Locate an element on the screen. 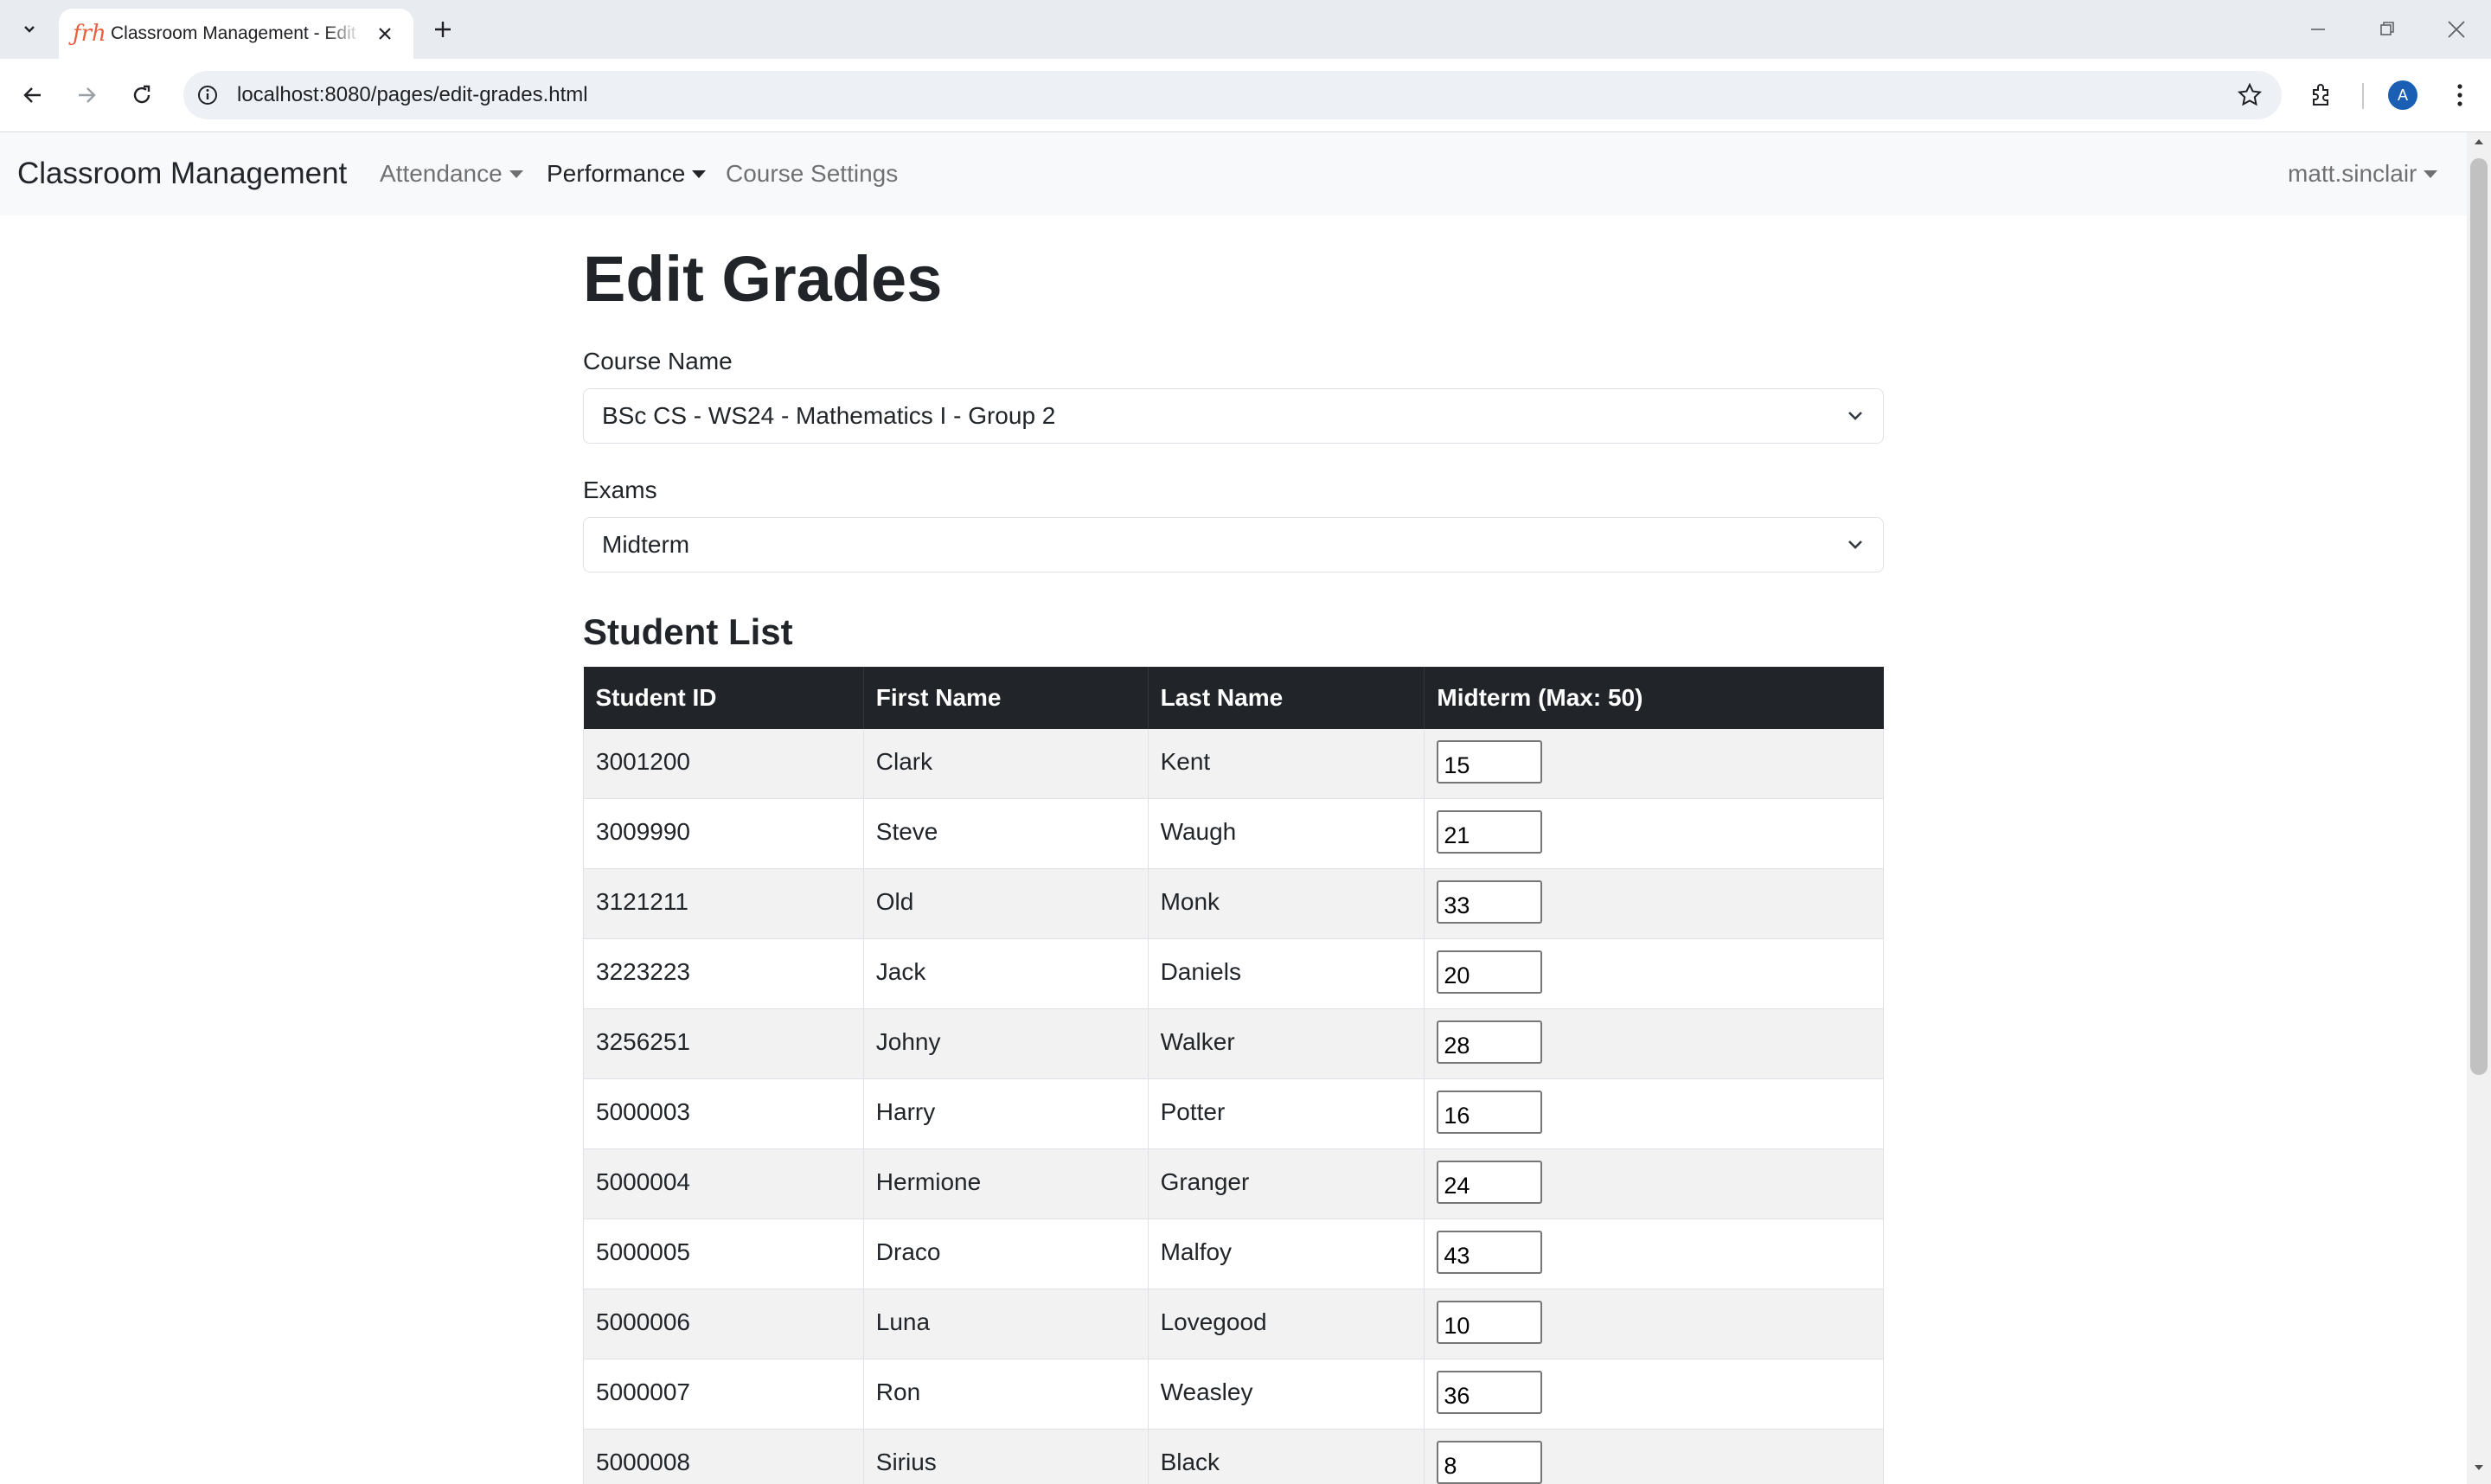 This screenshot has height=1484, width=2491. address-bar: localhost:8080/pages/edit-grades.html is located at coordinates (1233, 95).